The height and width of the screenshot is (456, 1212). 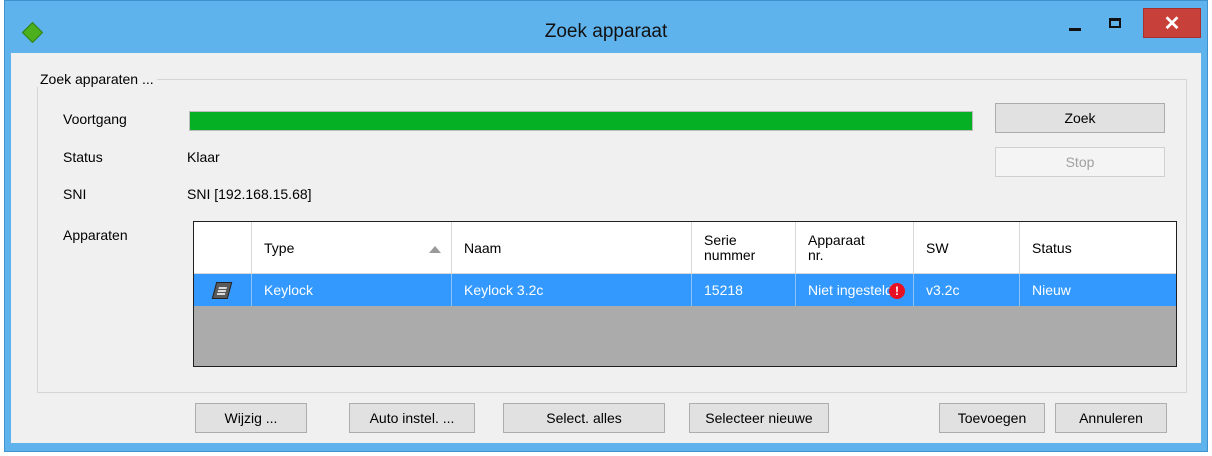 I want to click on close-button: ✕, so click(x=1172, y=23).